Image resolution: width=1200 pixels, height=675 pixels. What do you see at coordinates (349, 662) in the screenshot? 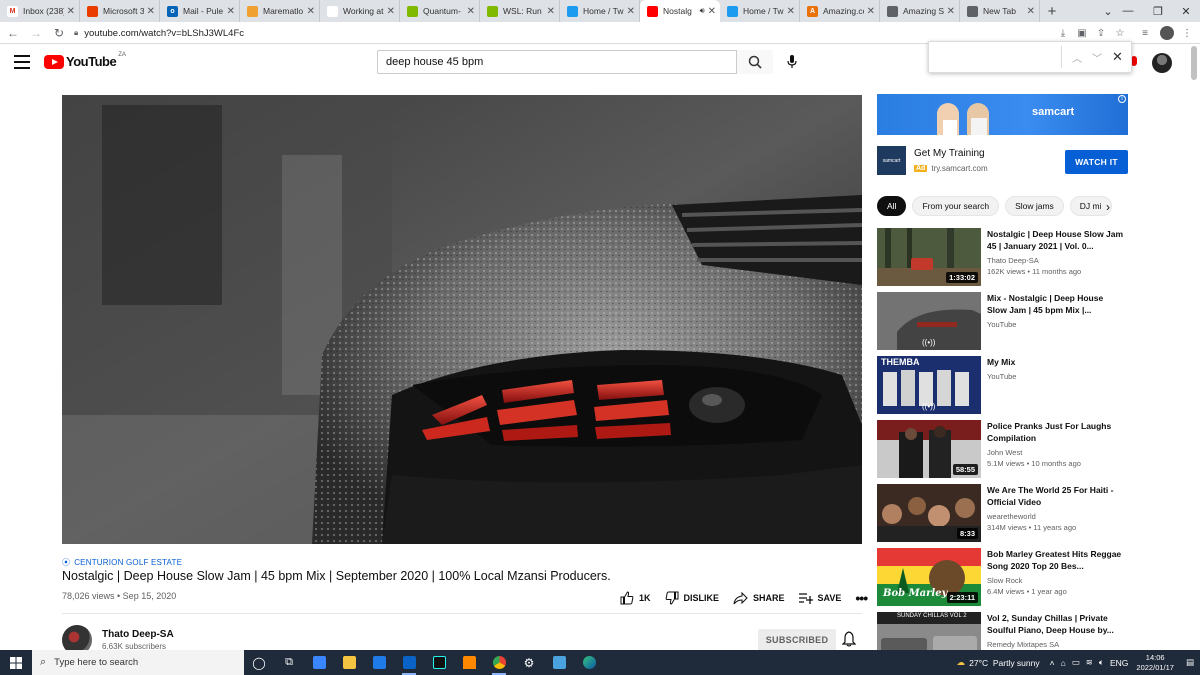
I see `file-explorer-icon` at bounding box center [349, 662].